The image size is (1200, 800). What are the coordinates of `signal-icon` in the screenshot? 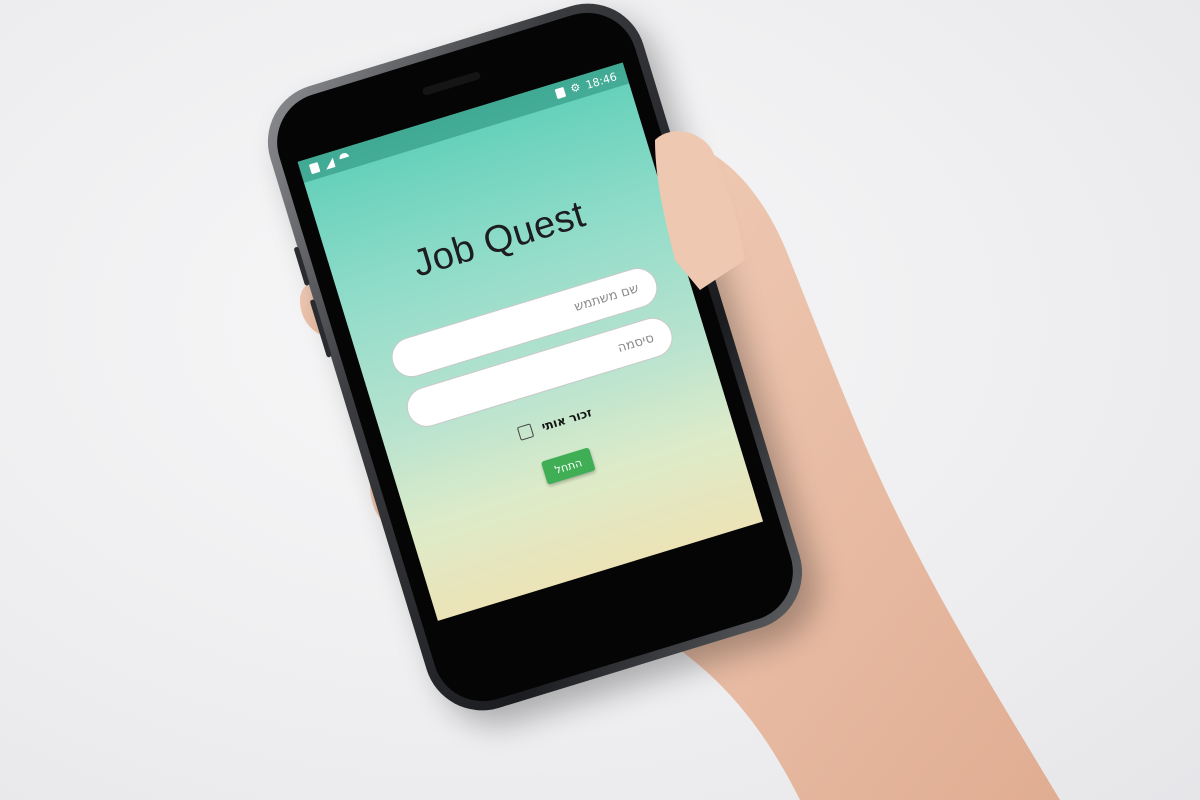 It's located at (329, 163).